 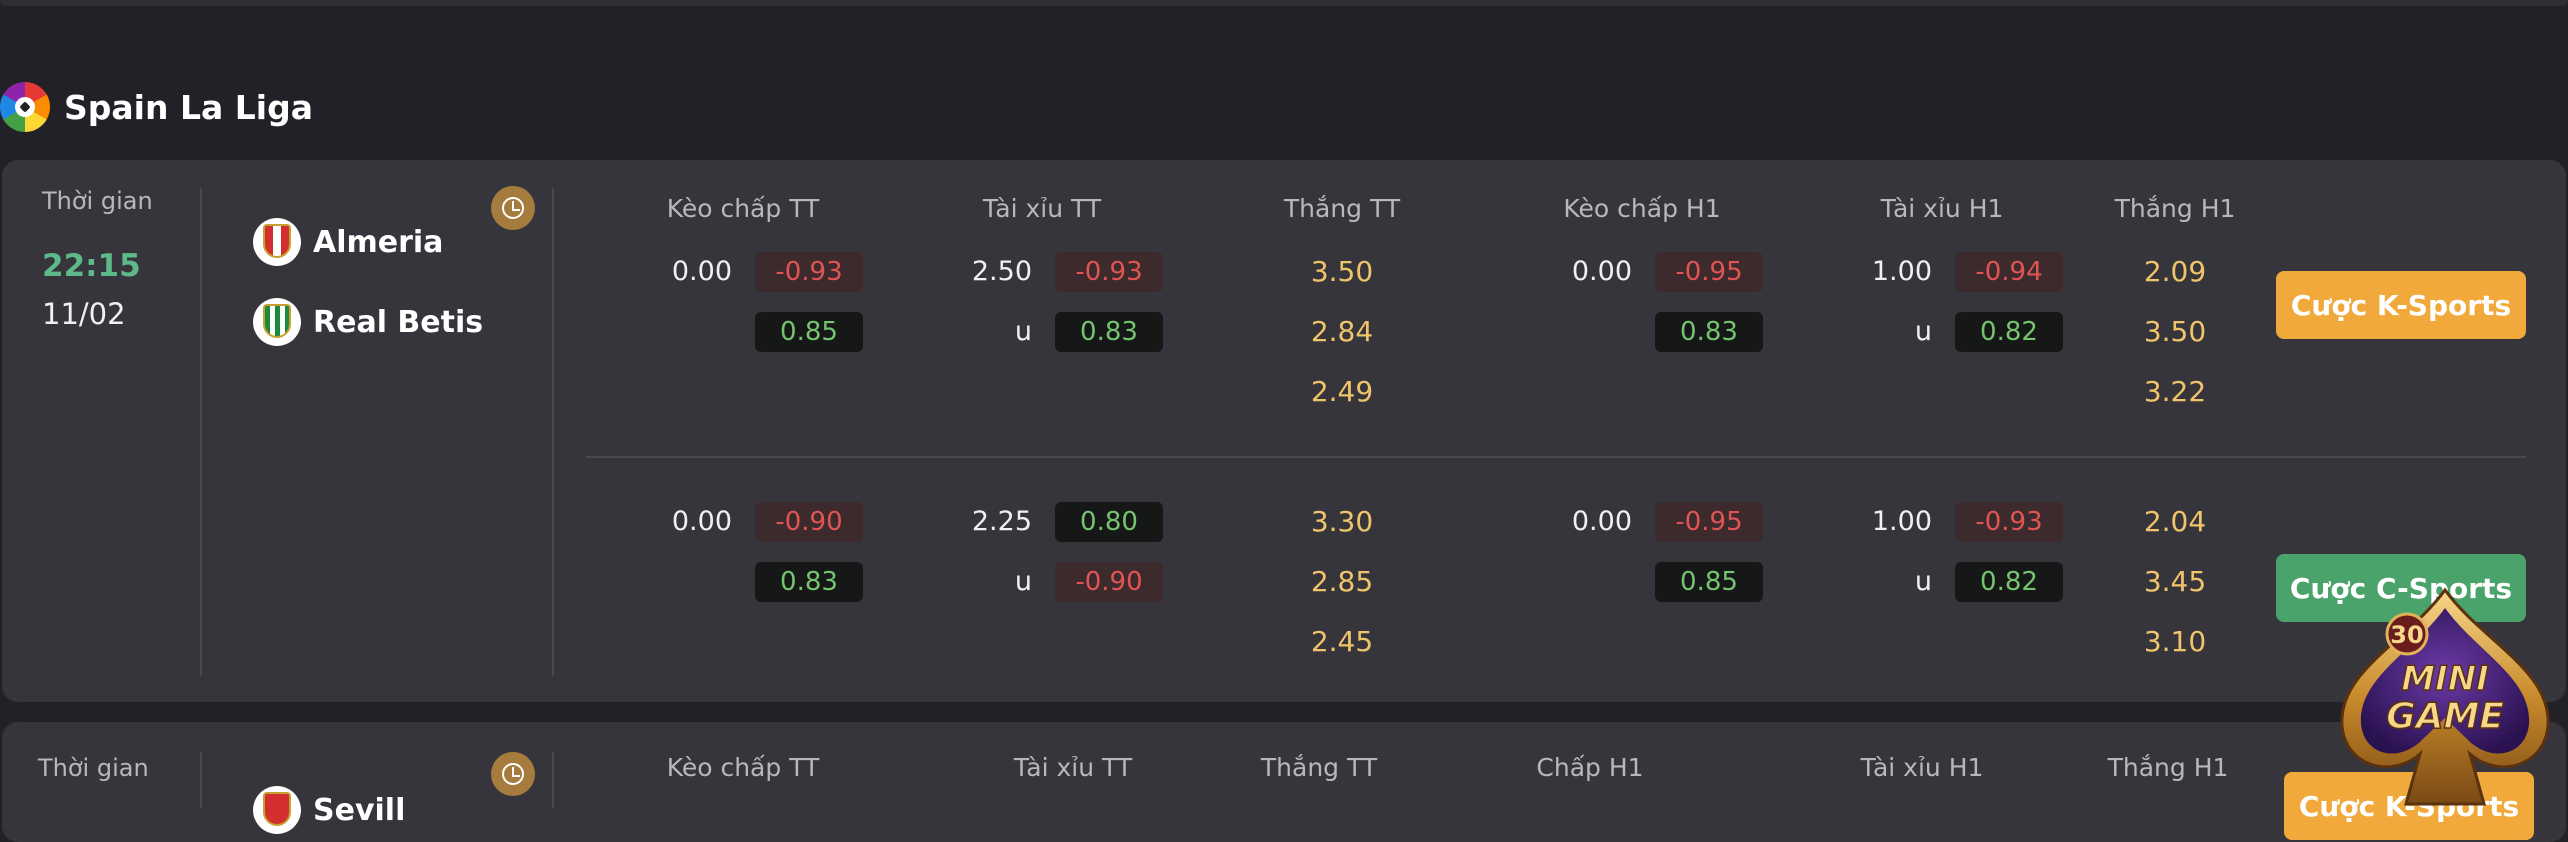 I want to click on odd-draw-h1: 3.50, so click(x=2175, y=331).